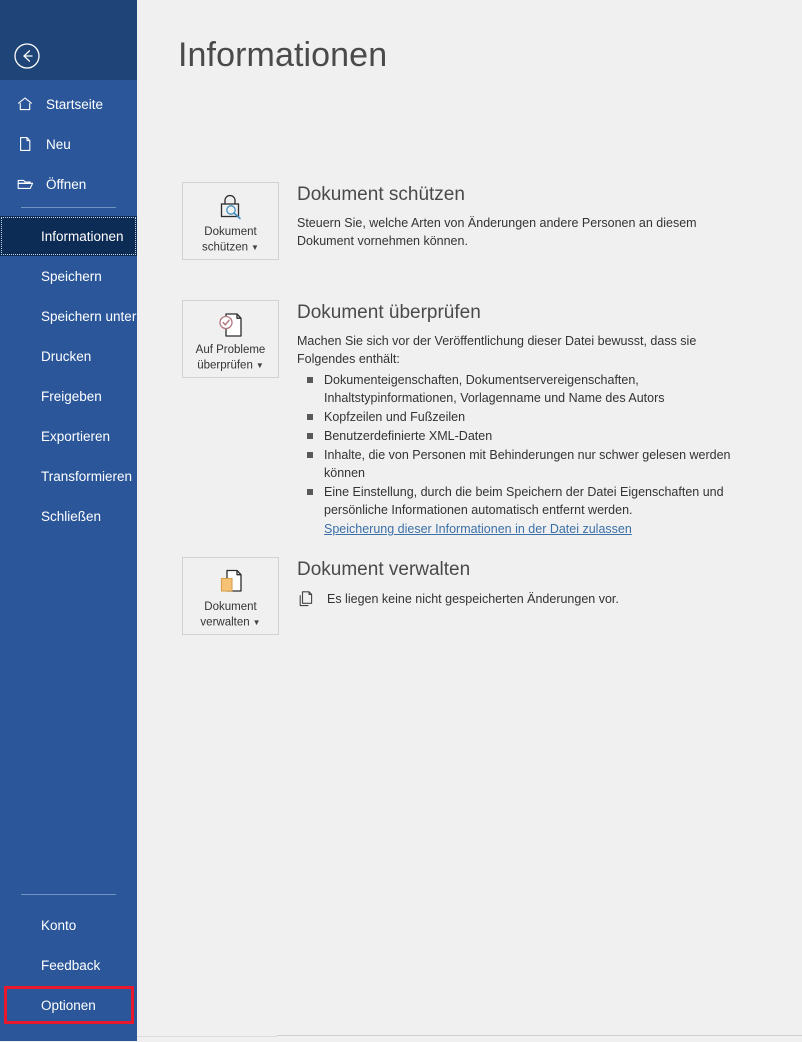 This screenshot has height=1042, width=802. What do you see at coordinates (68, 894) in the screenshot?
I see `sidebar-divider-bottom` at bounding box center [68, 894].